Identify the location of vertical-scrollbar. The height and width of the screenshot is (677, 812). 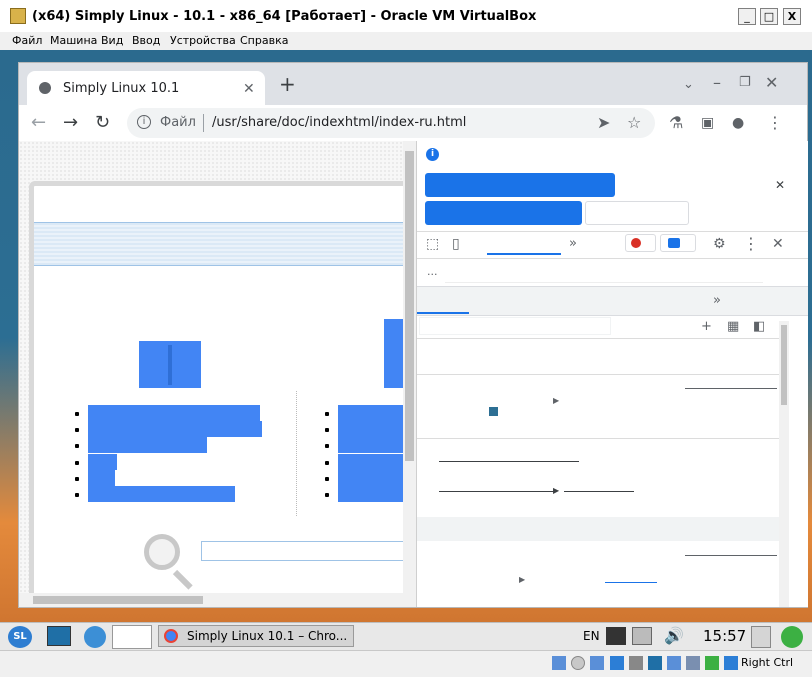
(409, 374).